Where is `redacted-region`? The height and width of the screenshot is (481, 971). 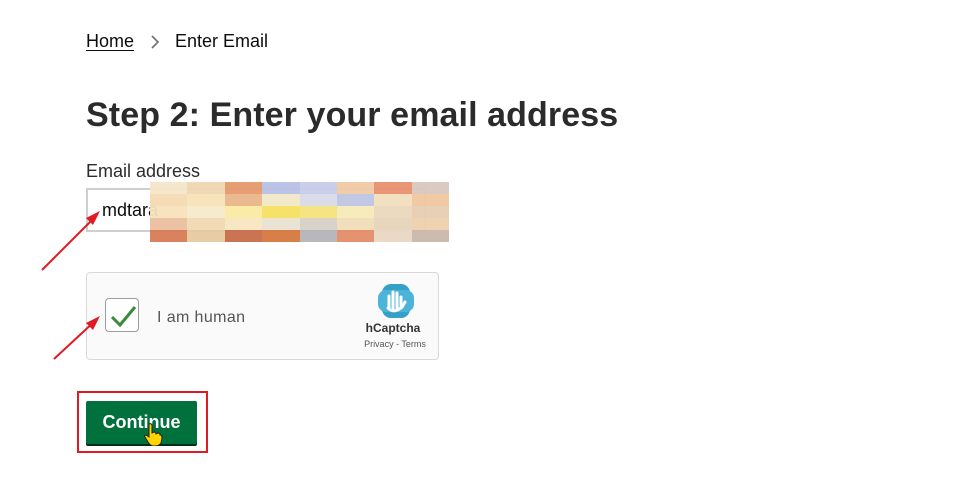
redacted-region is located at coordinates (299, 212).